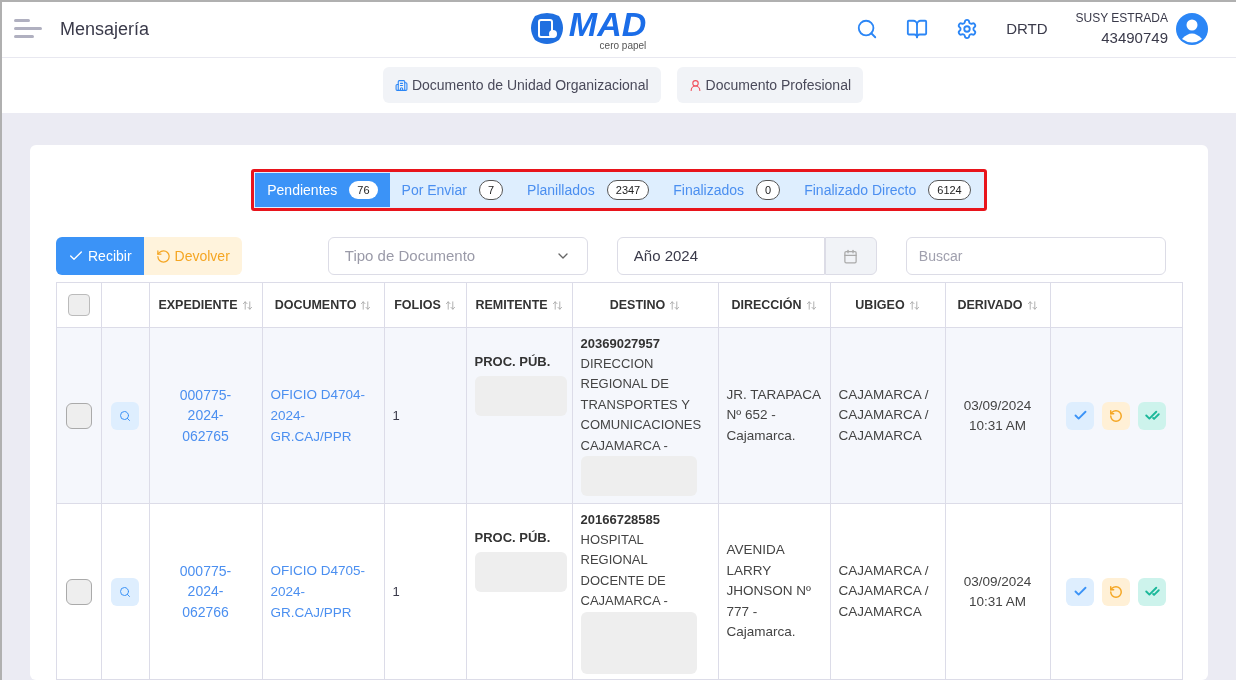 This screenshot has width=1236, height=680. What do you see at coordinates (774, 414) in the screenshot?
I see `address-text: JR. TARAPACA Nº 652 - Cajamarca.` at bounding box center [774, 414].